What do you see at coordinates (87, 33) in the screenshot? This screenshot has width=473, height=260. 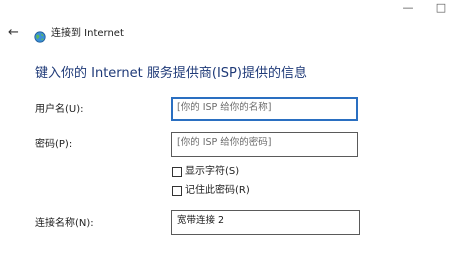 I see `window-title: 连接到 Internet` at bounding box center [87, 33].